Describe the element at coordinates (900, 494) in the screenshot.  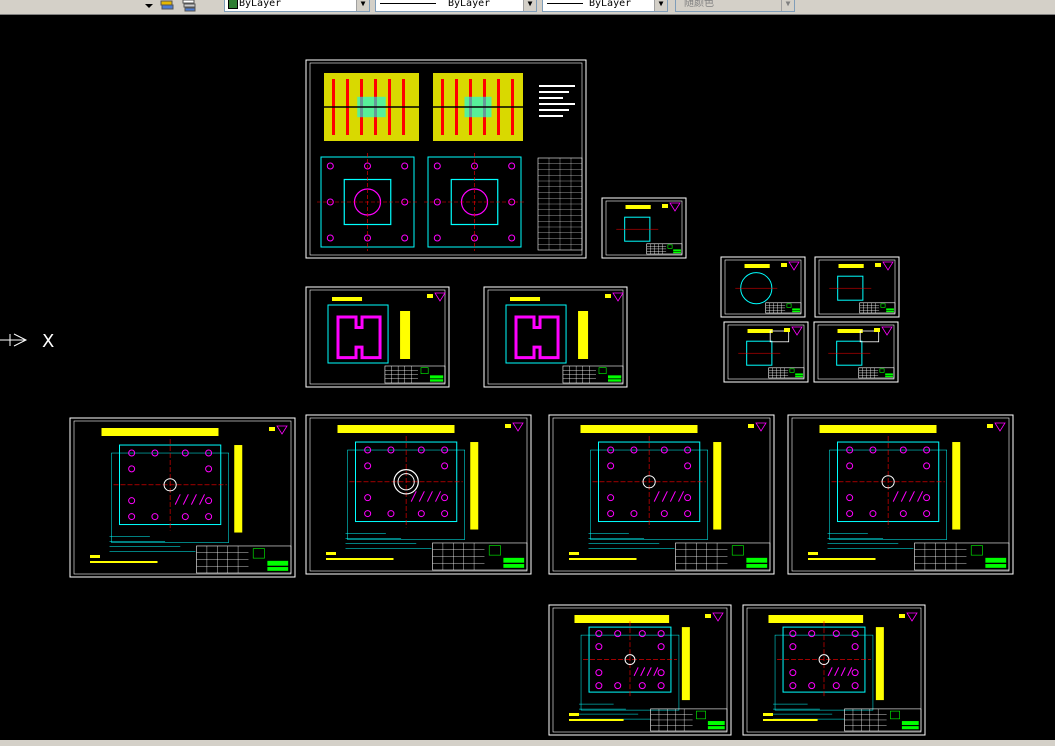
I see `drawing-sheet-plate-d` at that location.